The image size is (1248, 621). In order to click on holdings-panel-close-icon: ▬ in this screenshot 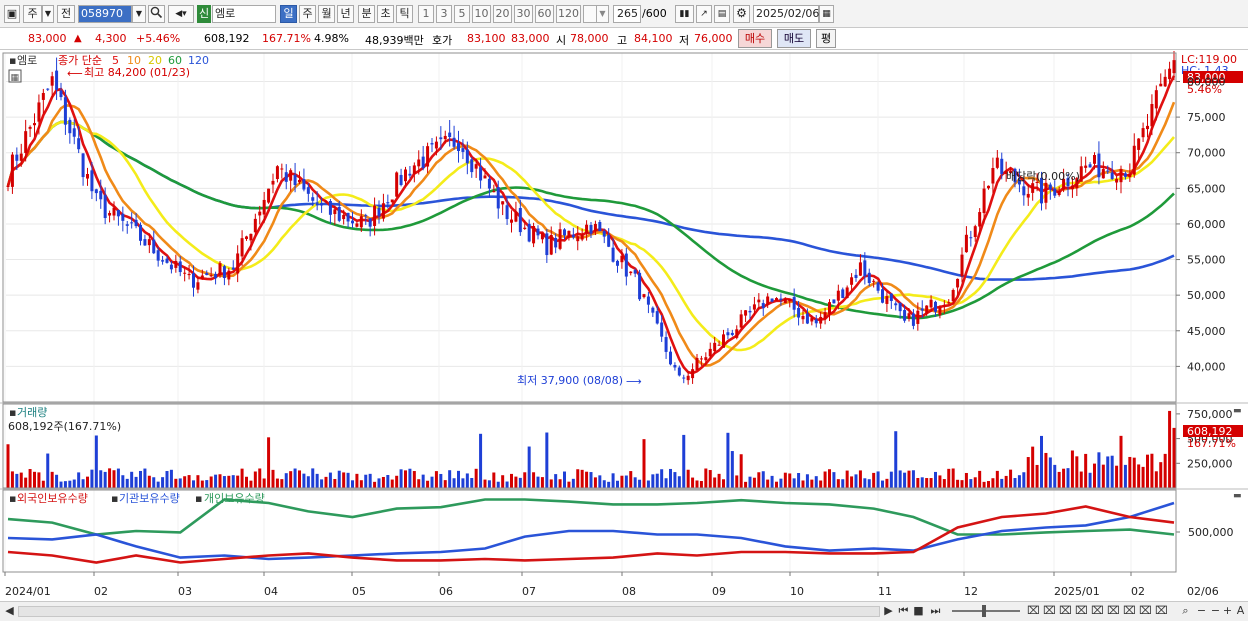, I will do `click(1237, 496)`.